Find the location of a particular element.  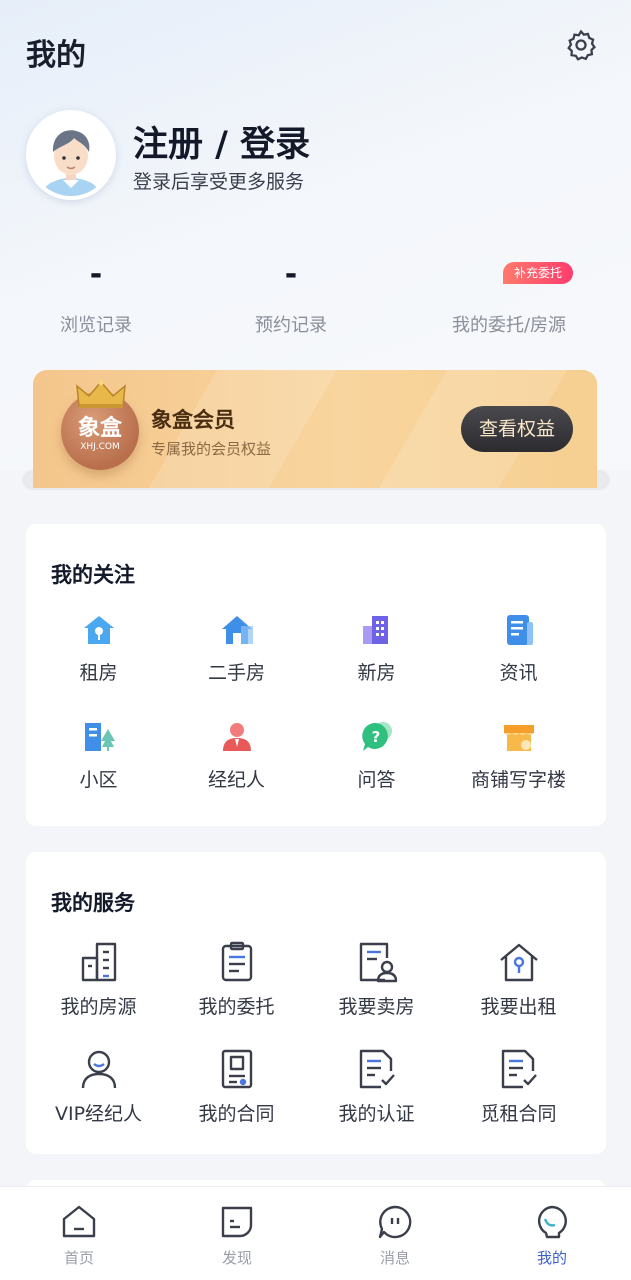

service-item-rent-contract: 觅租合同 is located at coordinates (518, 1086).